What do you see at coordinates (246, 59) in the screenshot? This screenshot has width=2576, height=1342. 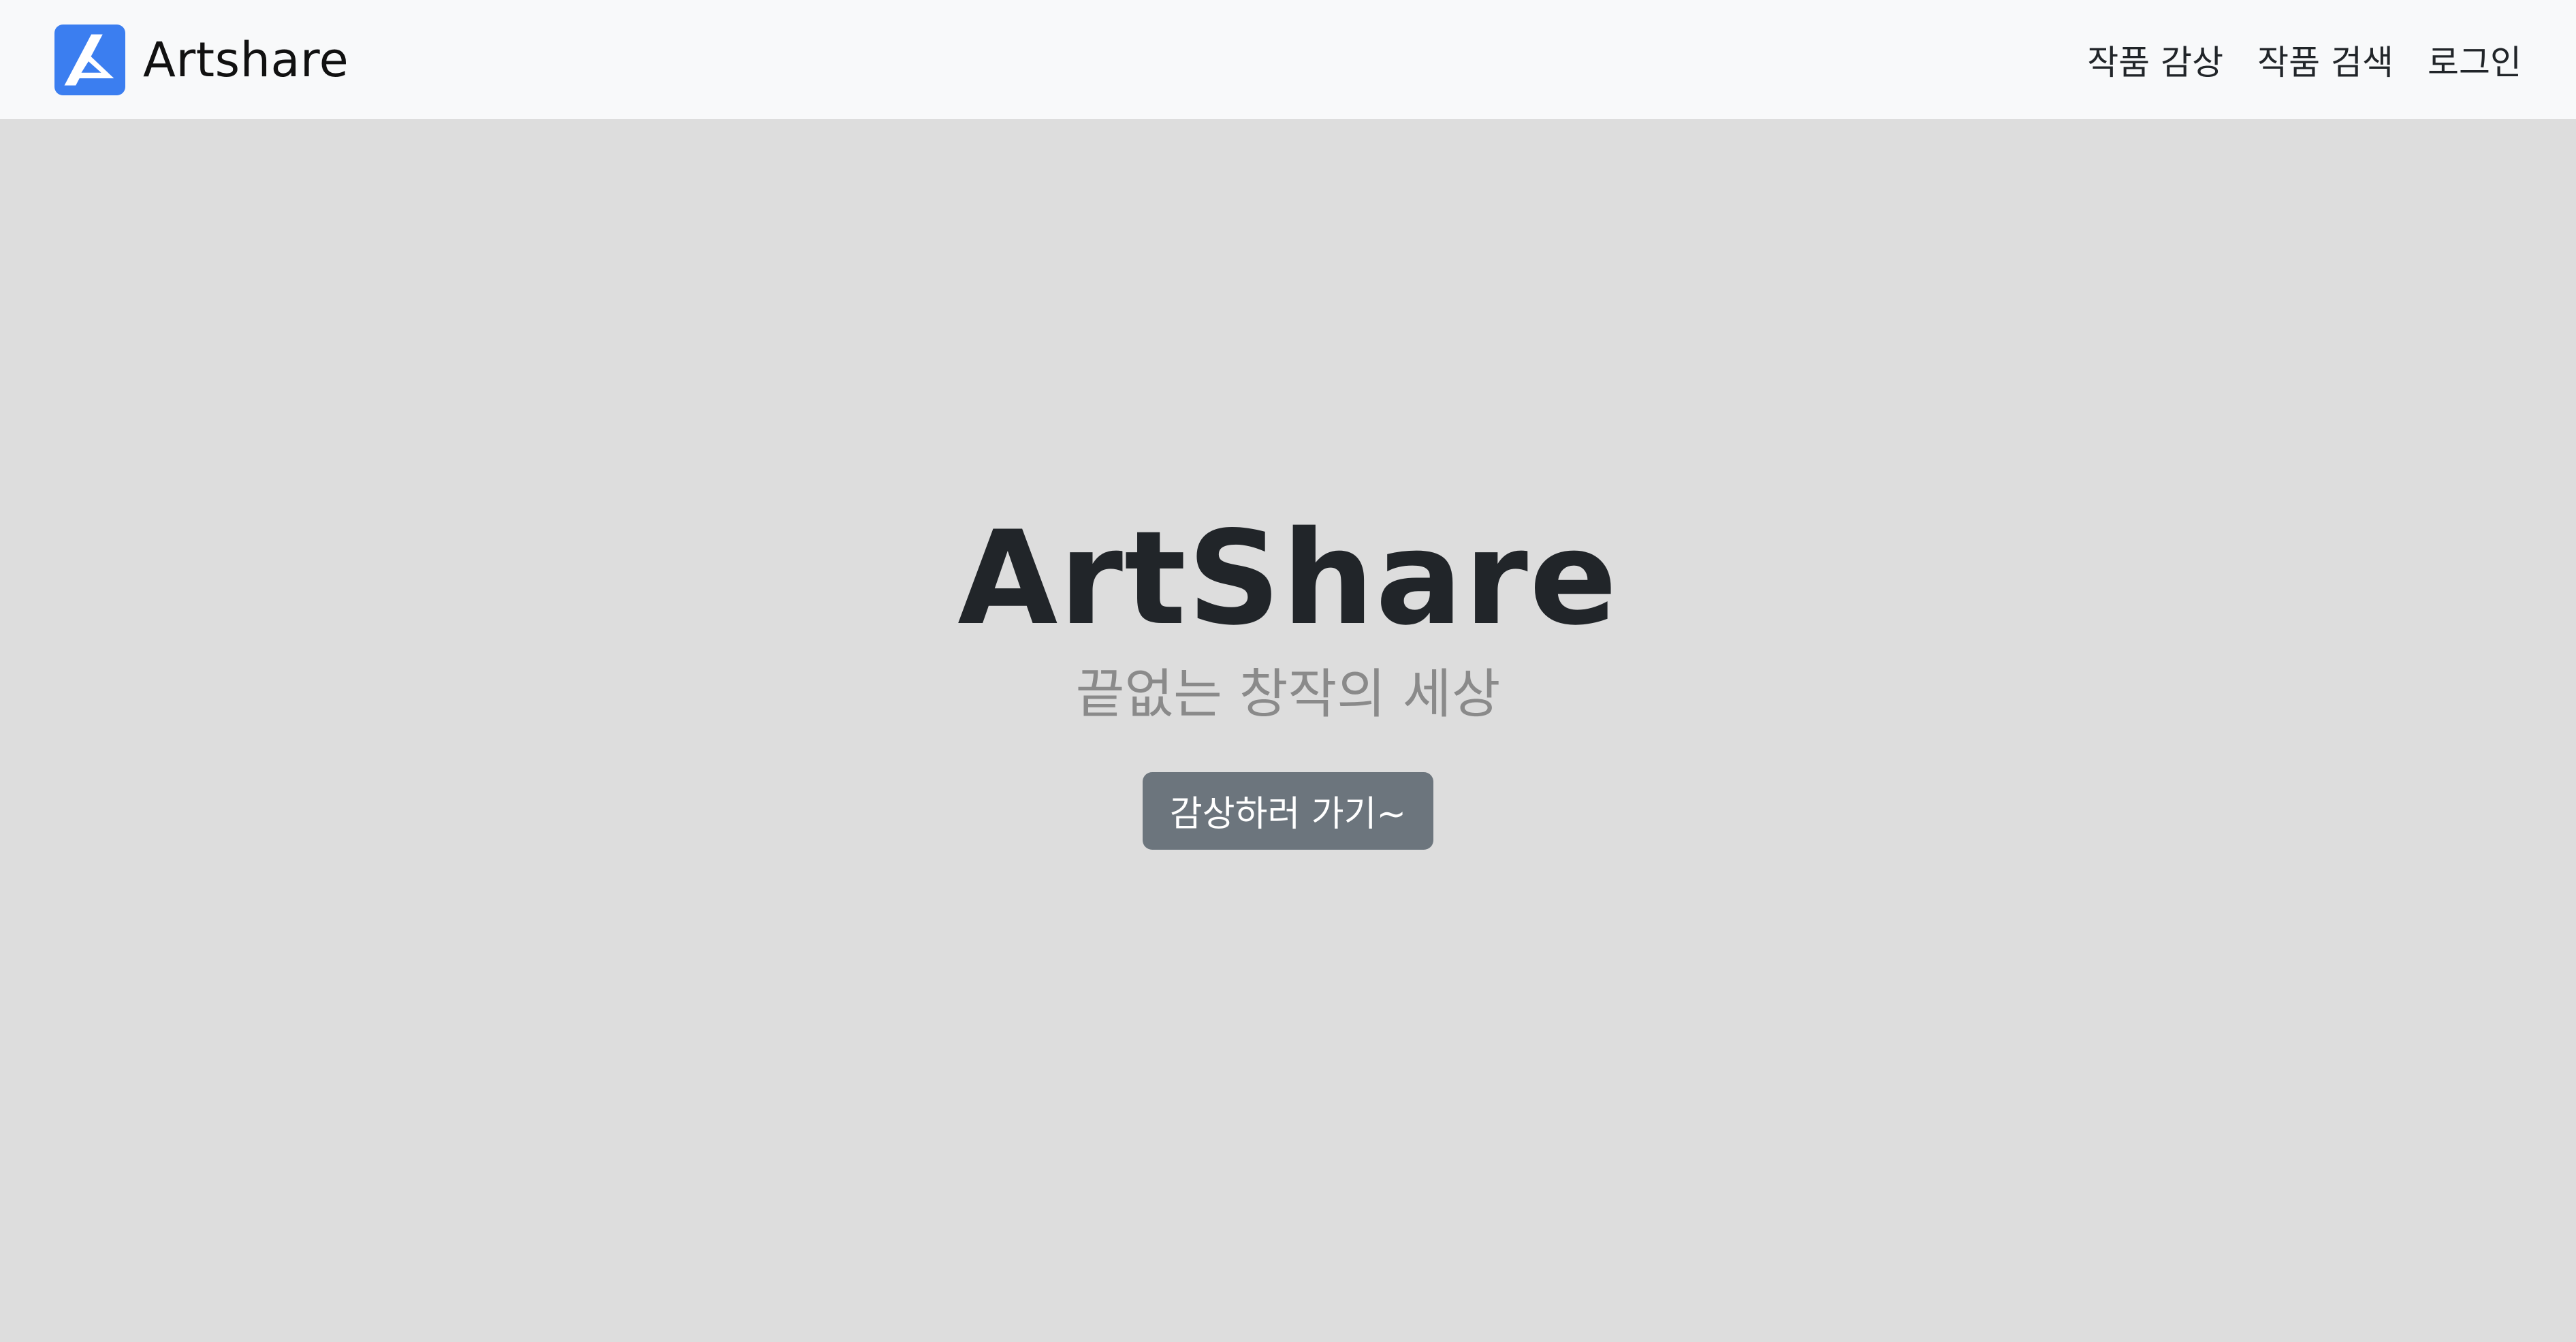 I see `brand-name: Artshare` at bounding box center [246, 59].